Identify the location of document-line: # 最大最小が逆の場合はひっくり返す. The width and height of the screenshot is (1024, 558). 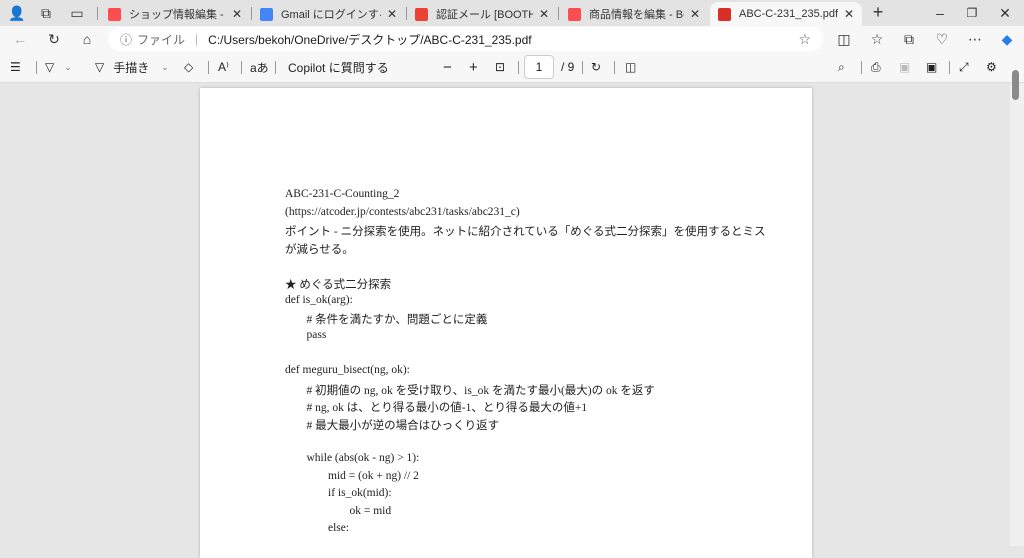
(403, 425).